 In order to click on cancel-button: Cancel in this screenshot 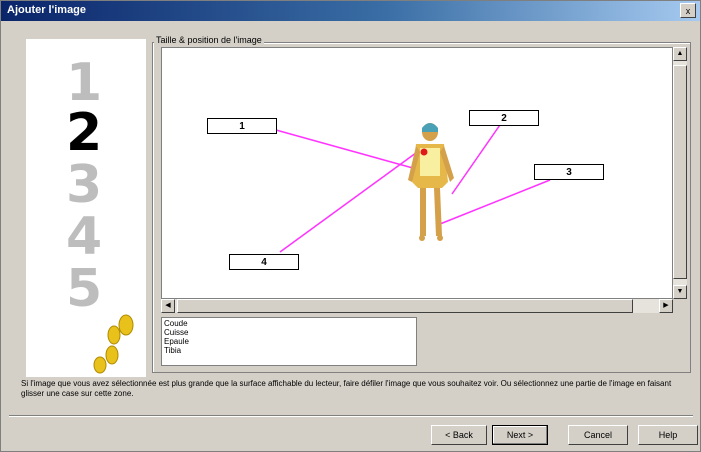, I will do `click(598, 435)`.